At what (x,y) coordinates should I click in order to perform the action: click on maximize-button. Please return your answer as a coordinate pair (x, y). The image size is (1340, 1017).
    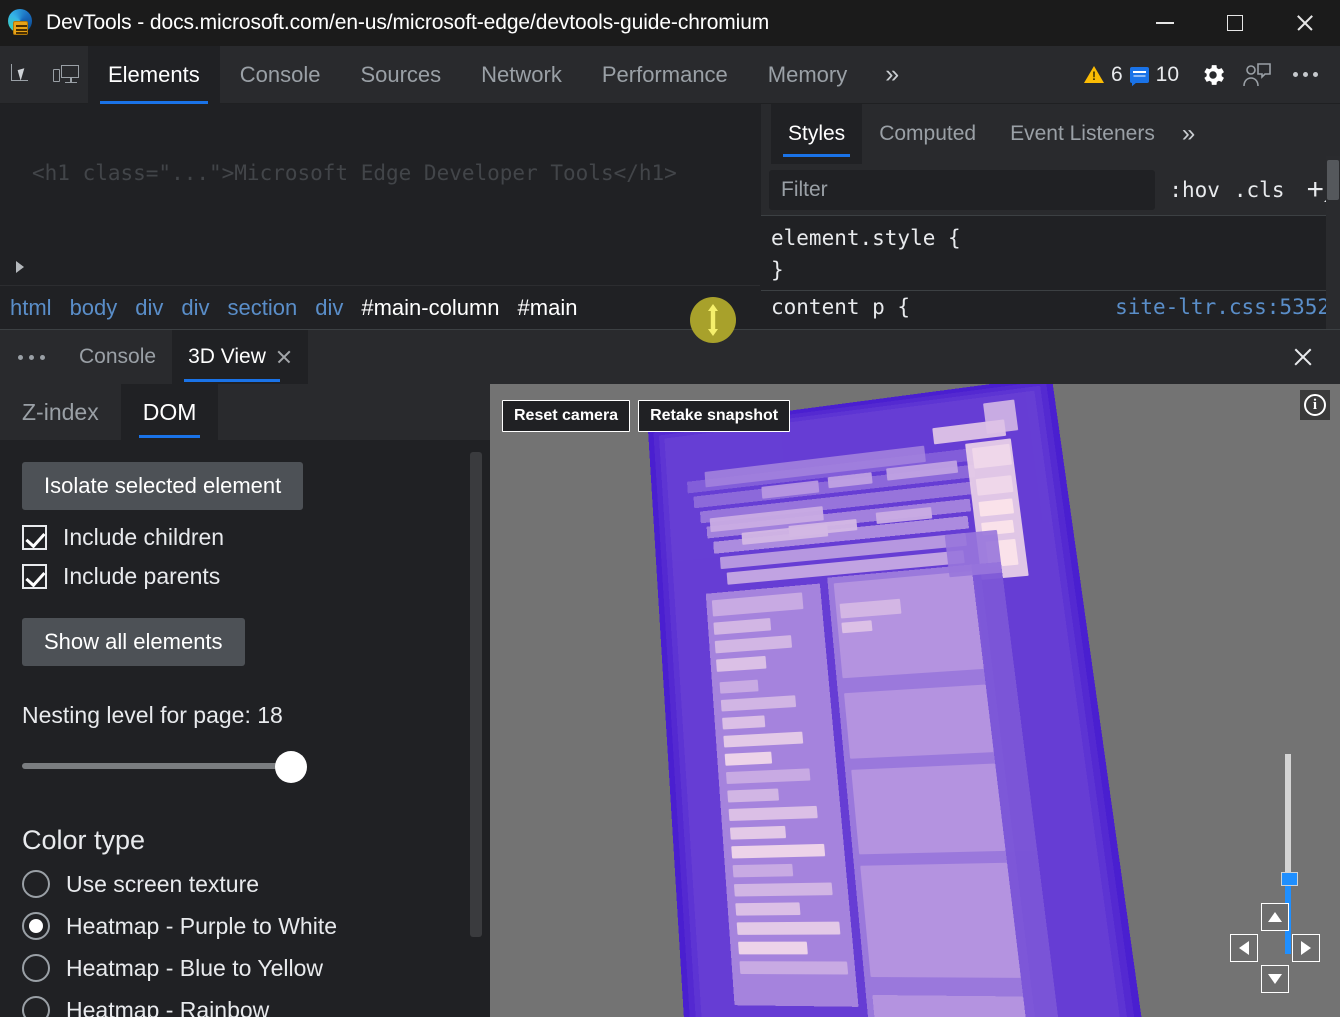
    Looking at the image, I should click on (1235, 23).